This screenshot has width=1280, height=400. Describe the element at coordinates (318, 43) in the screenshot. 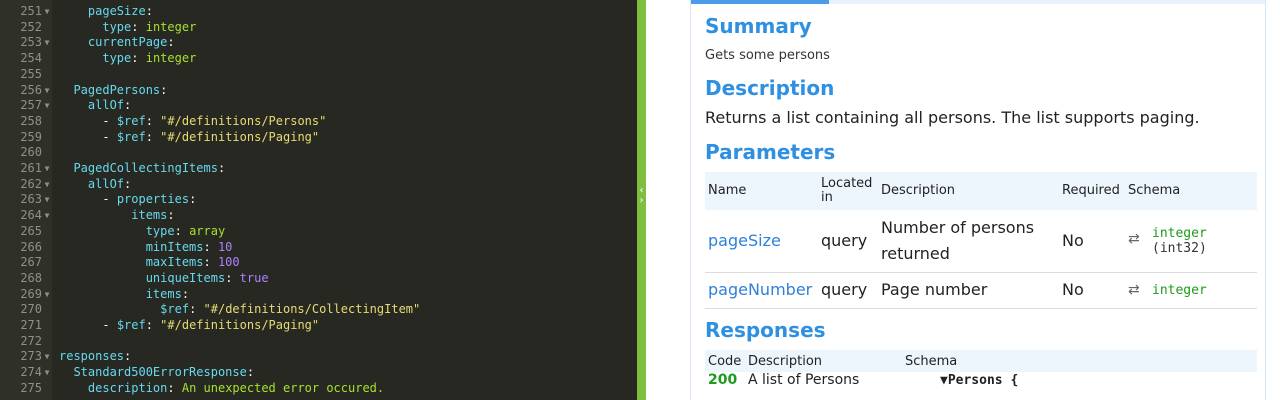

I see `code-line: 253 ▼ currentPage:` at that location.